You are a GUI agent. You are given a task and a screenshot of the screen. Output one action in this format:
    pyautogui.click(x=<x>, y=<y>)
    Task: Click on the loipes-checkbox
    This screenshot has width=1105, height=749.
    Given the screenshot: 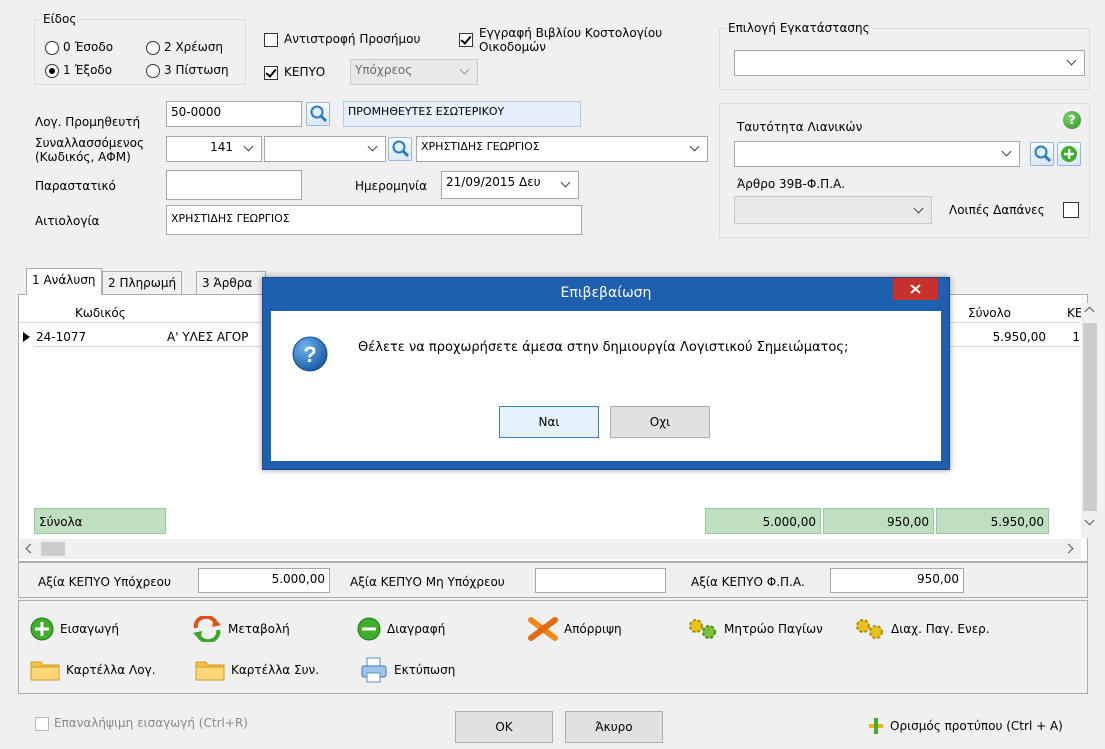 What is the action you would take?
    pyautogui.click(x=1071, y=210)
    